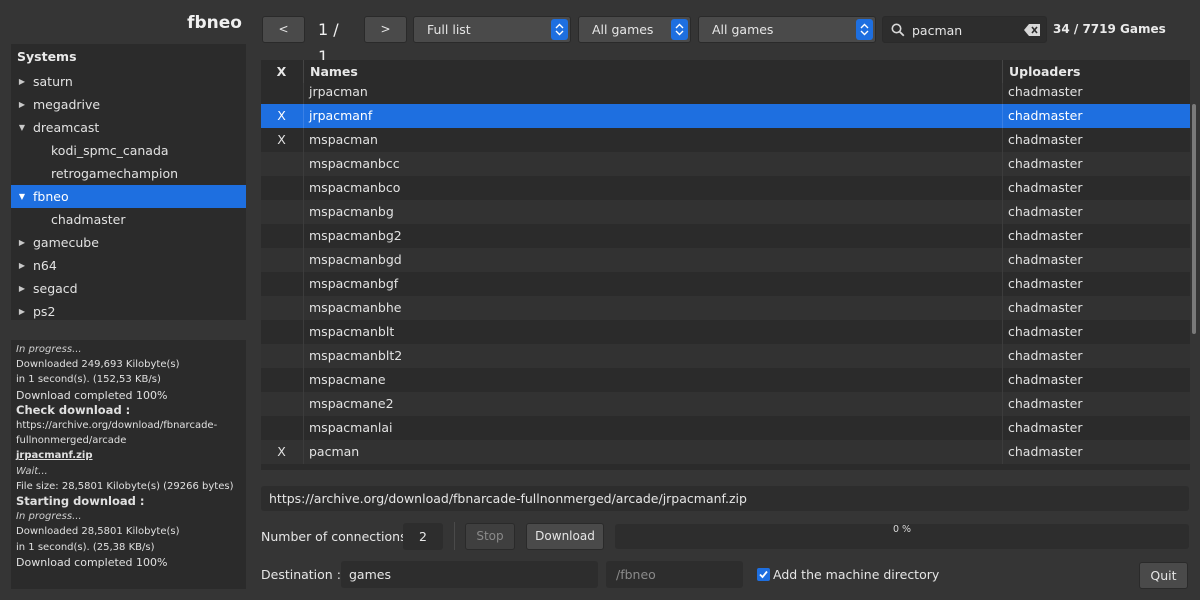 This screenshot has height=600, width=1200. What do you see at coordinates (281, 71) in the screenshot?
I see `column-header-x: X` at bounding box center [281, 71].